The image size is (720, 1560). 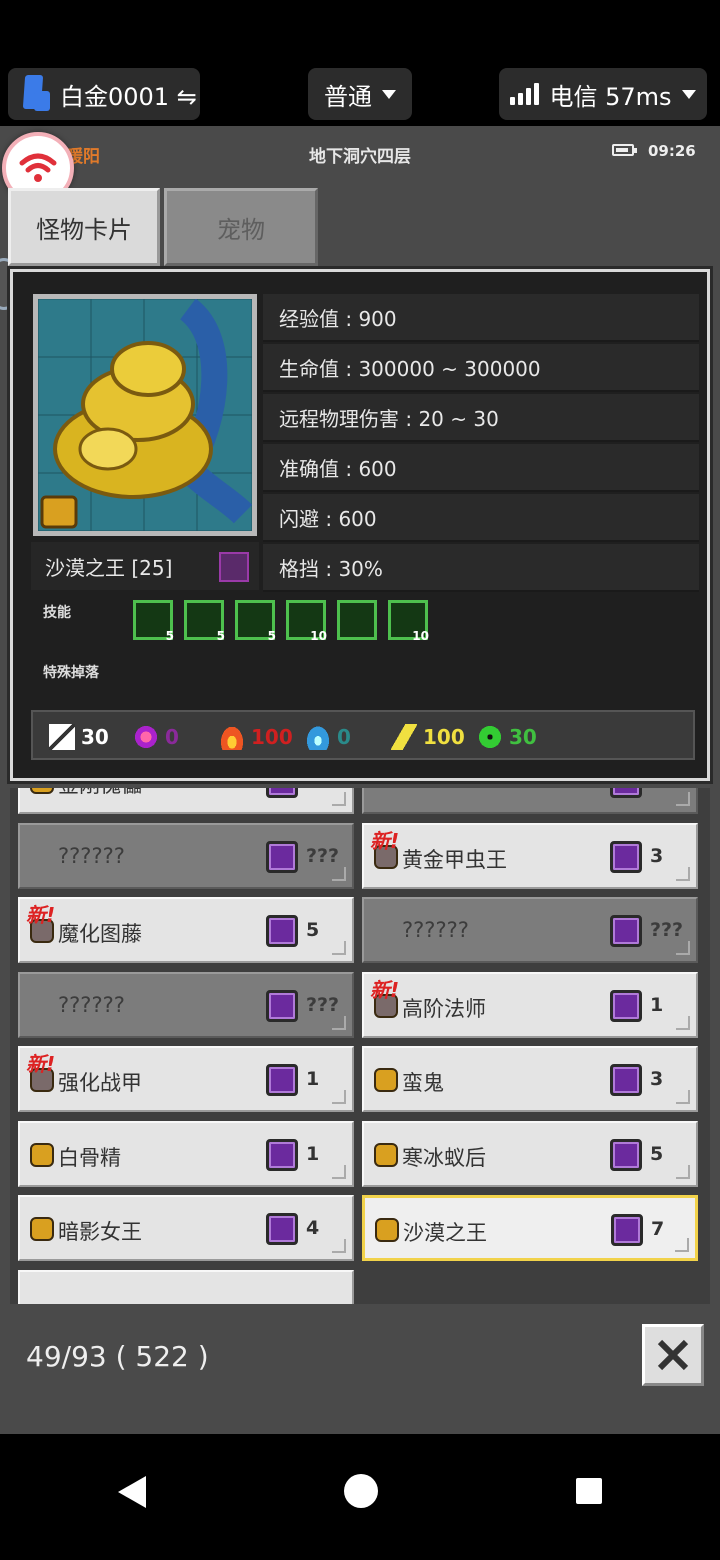 What do you see at coordinates (657, 1004) in the screenshot?
I see `card-count: 1` at bounding box center [657, 1004].